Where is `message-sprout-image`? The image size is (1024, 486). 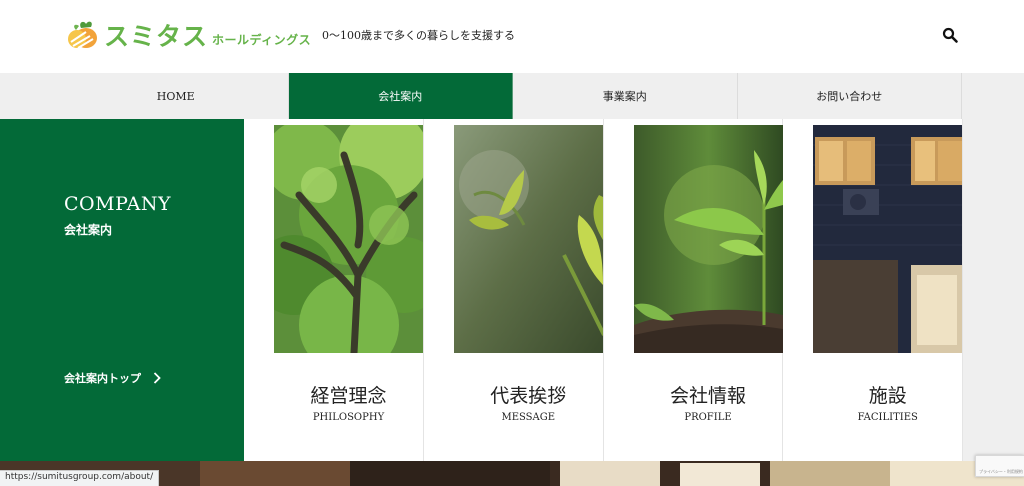 message-sprout-image is located at coordinates (528, 239).